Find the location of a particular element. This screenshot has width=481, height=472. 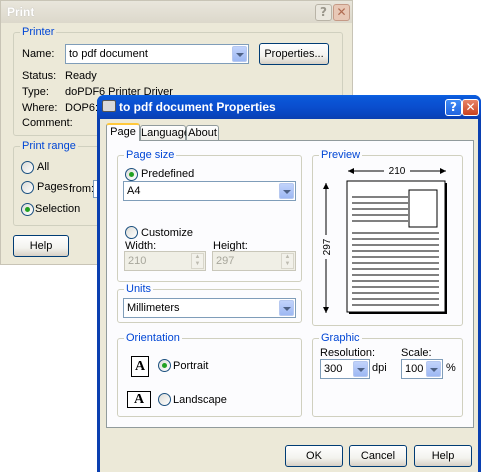

units-value: Millimeters is located at coordinates (153, 308).